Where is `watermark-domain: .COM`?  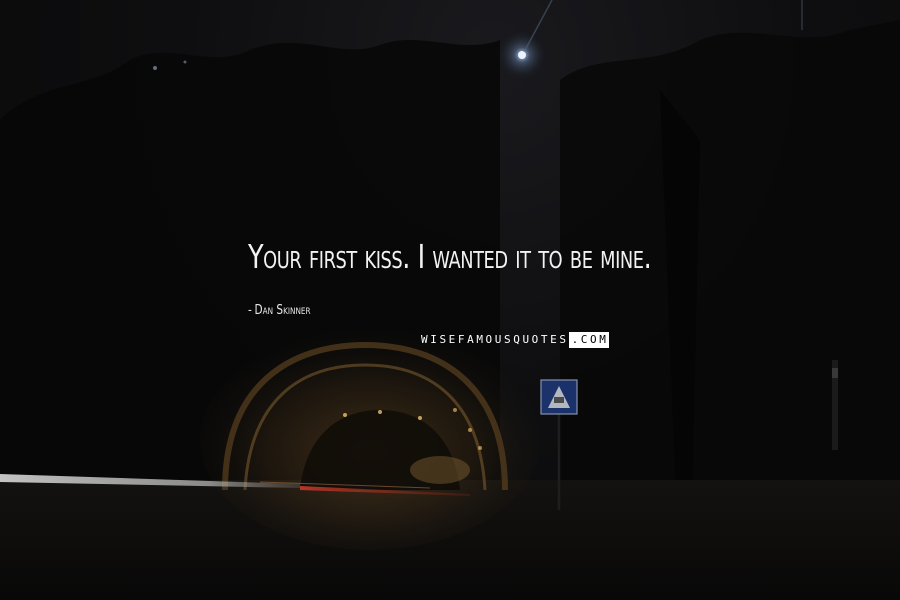 watermark-domain: .COM is located at coordinates (589, 340).